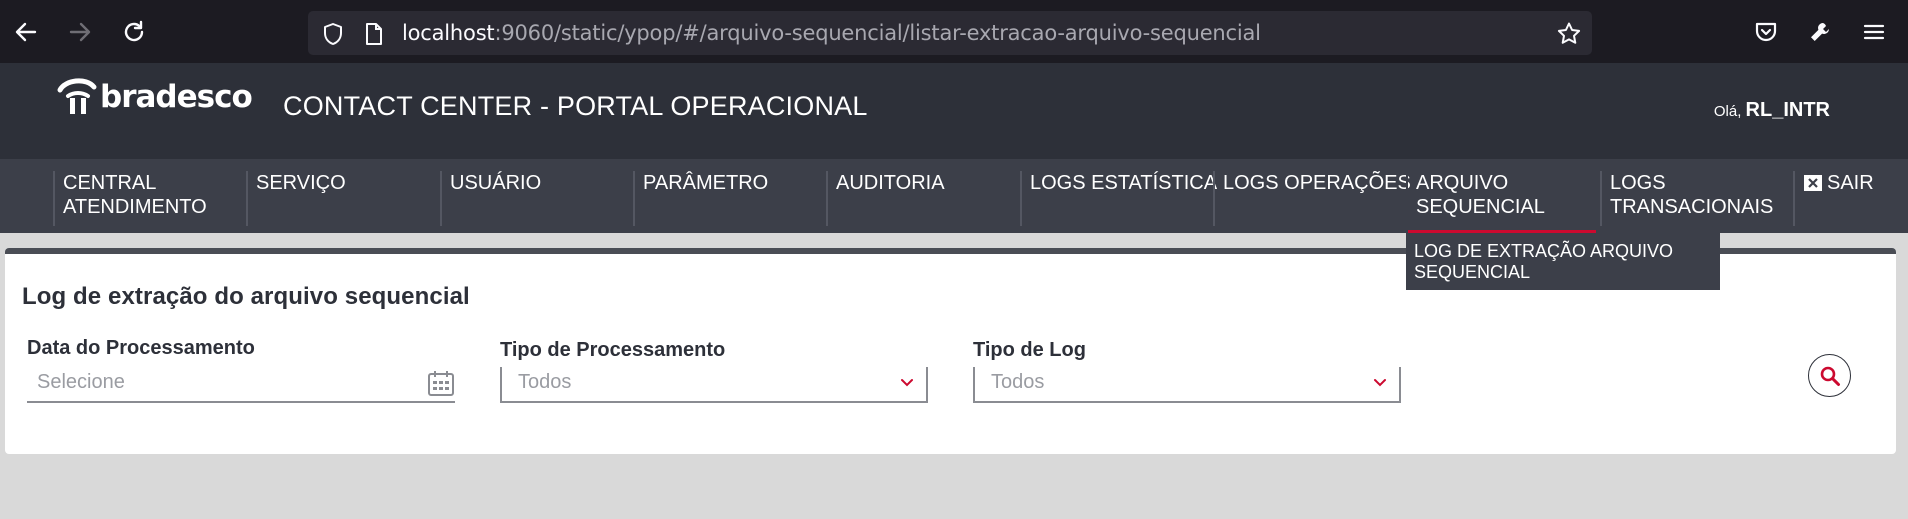  What do you see at coordinates (1029, 350) in the screenshot?
I see `log-type-label: Tipo de Log` at bounding box center [1029, 350].